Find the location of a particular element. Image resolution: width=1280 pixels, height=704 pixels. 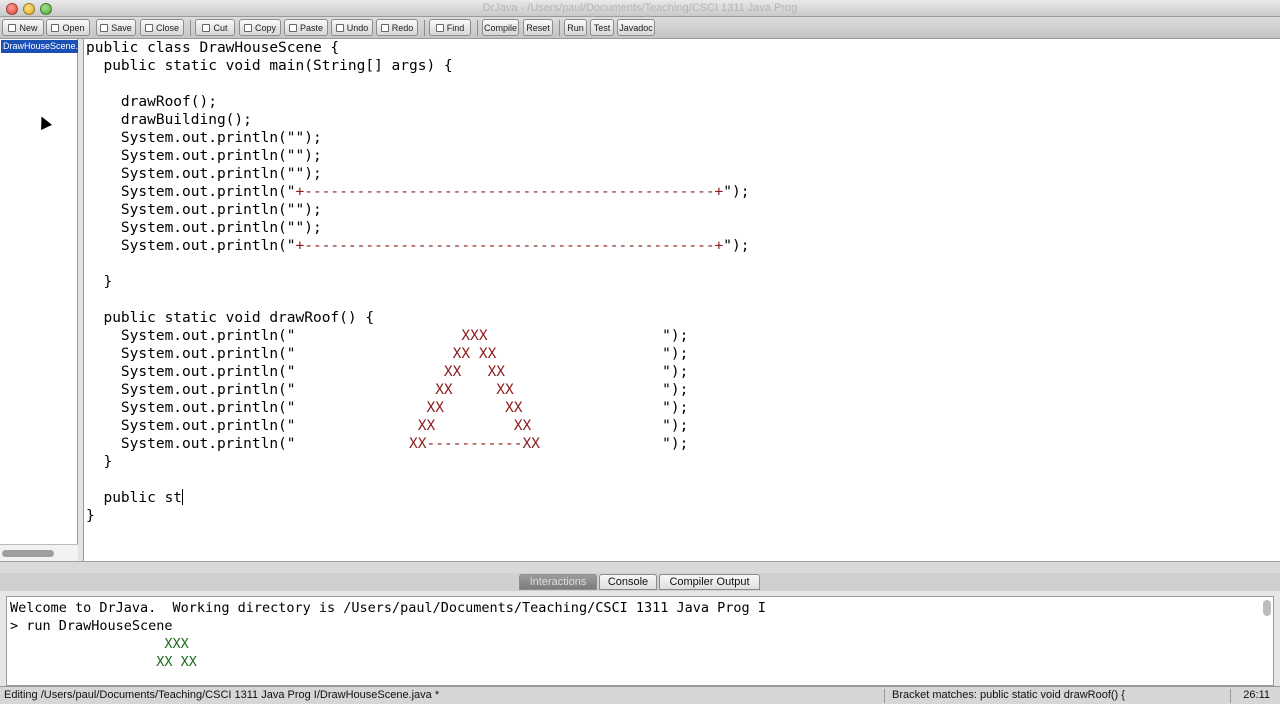

find-button: Find is located at coordinates (450, 27).